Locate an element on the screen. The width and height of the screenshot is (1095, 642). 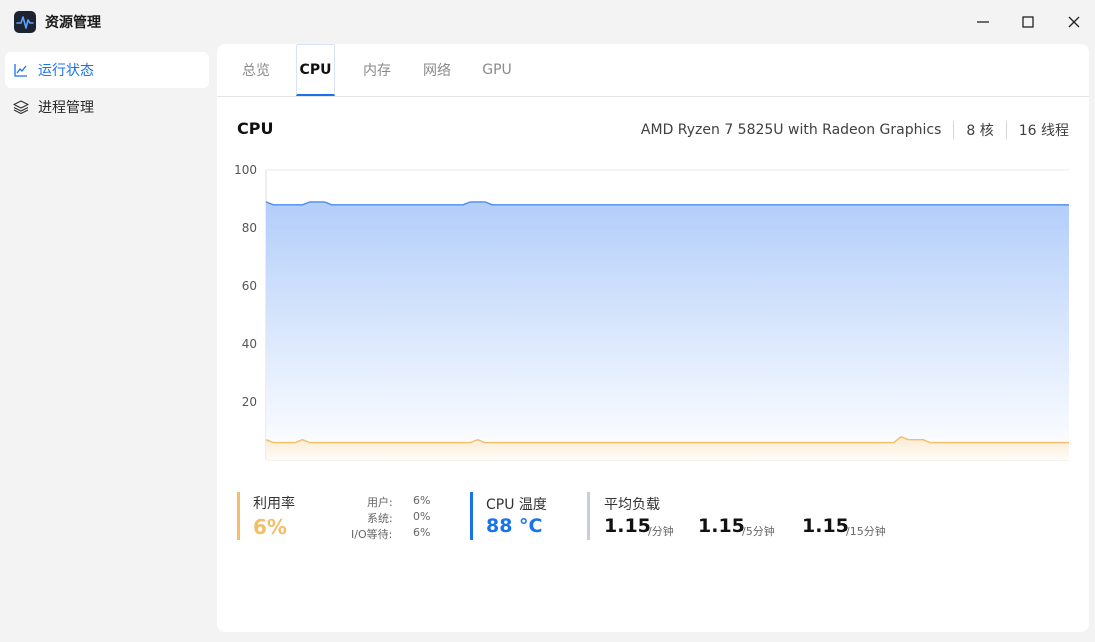
cpu-usage-series-line is located at coordinates (667, 203).